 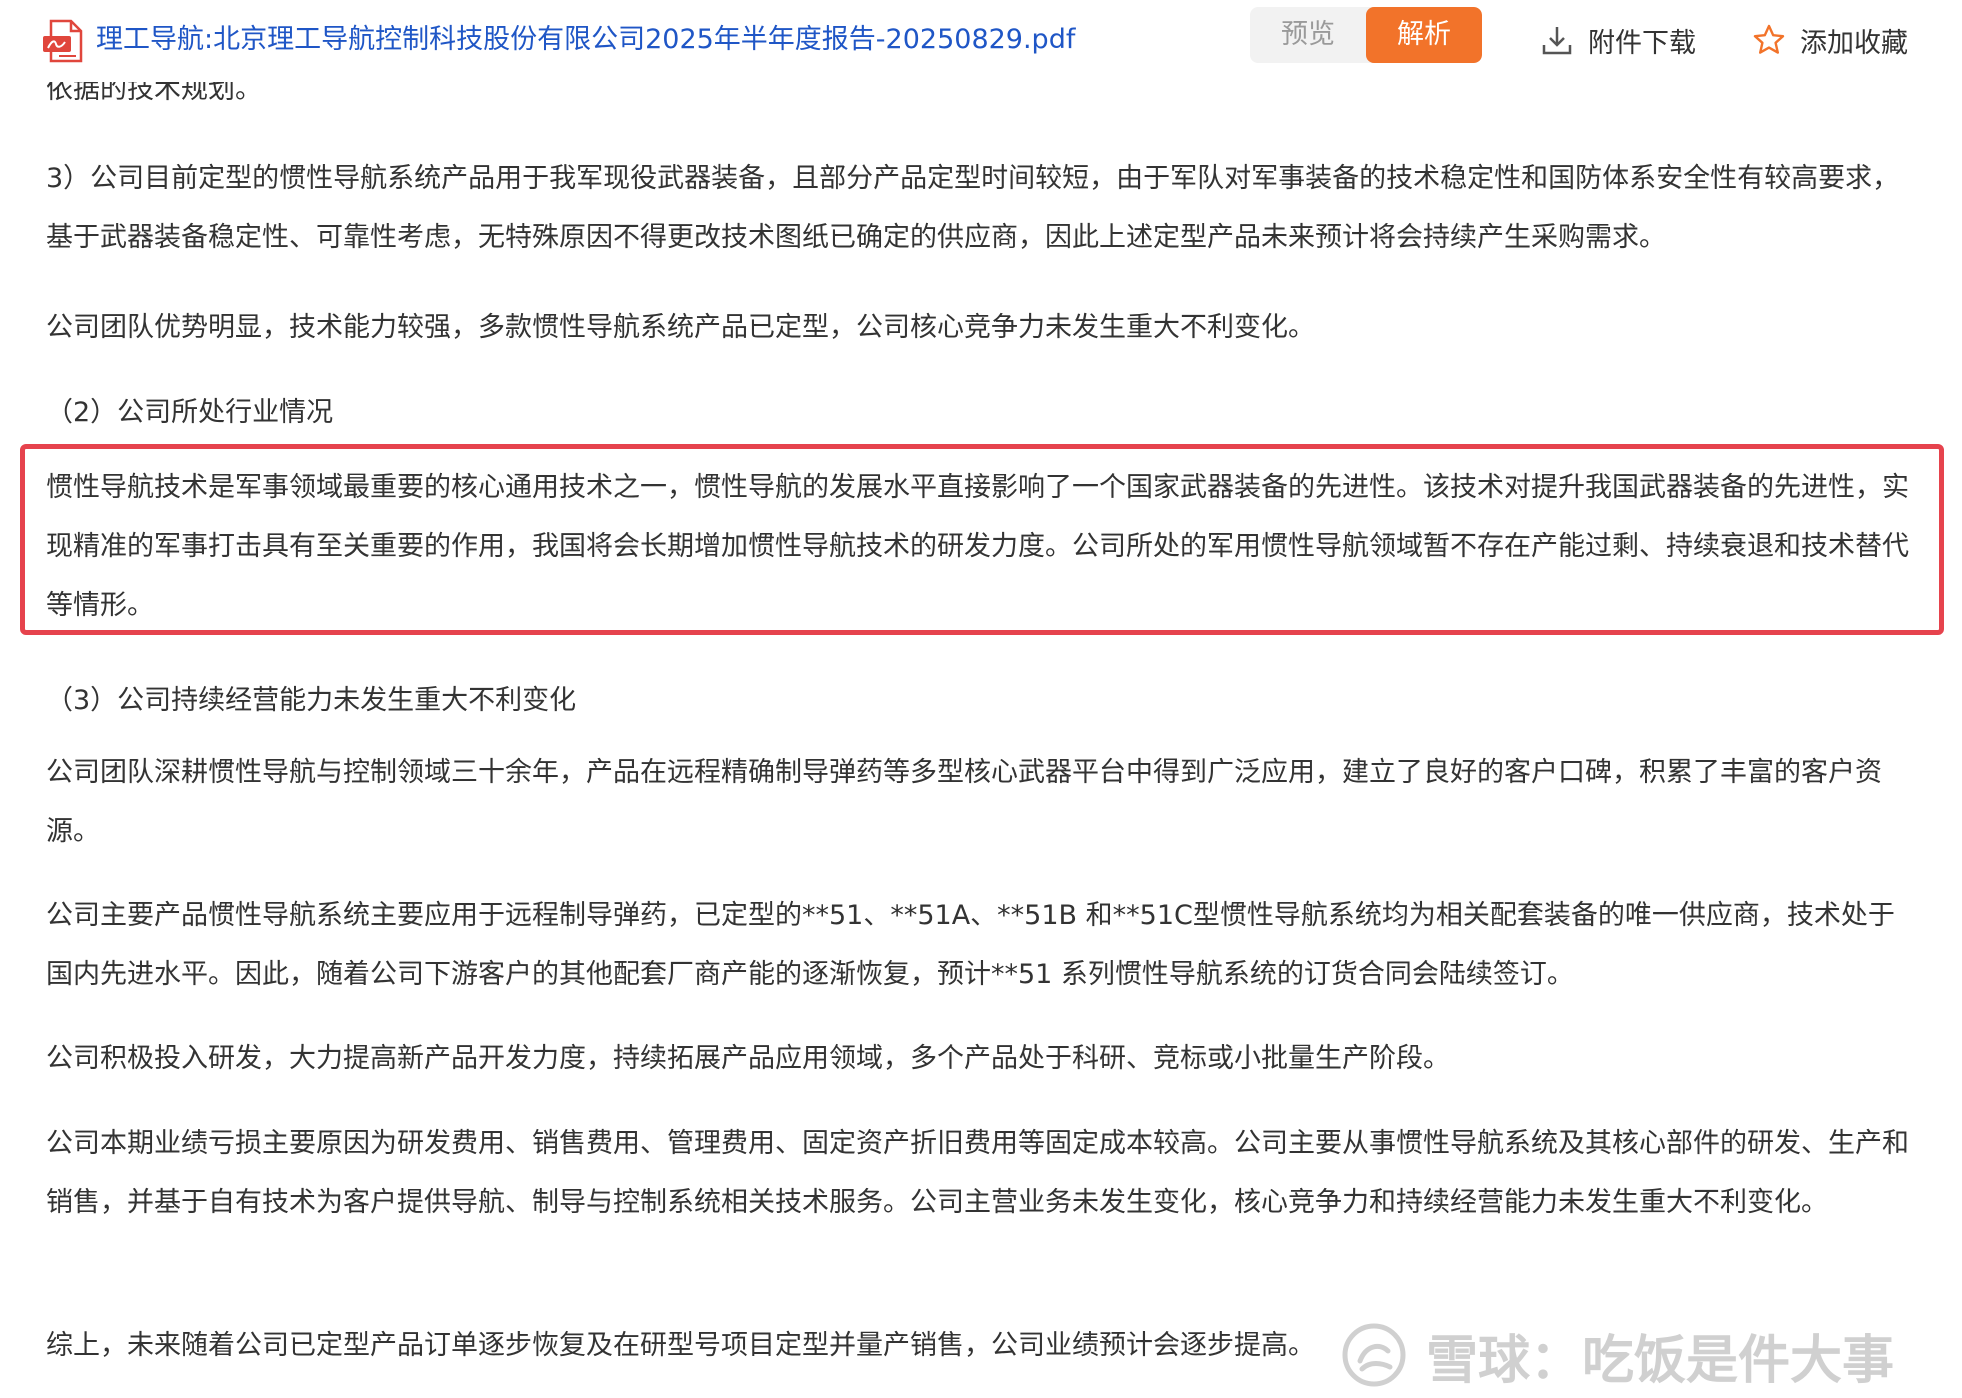 I want to click on download-icon, so click(x=1564, y=40).